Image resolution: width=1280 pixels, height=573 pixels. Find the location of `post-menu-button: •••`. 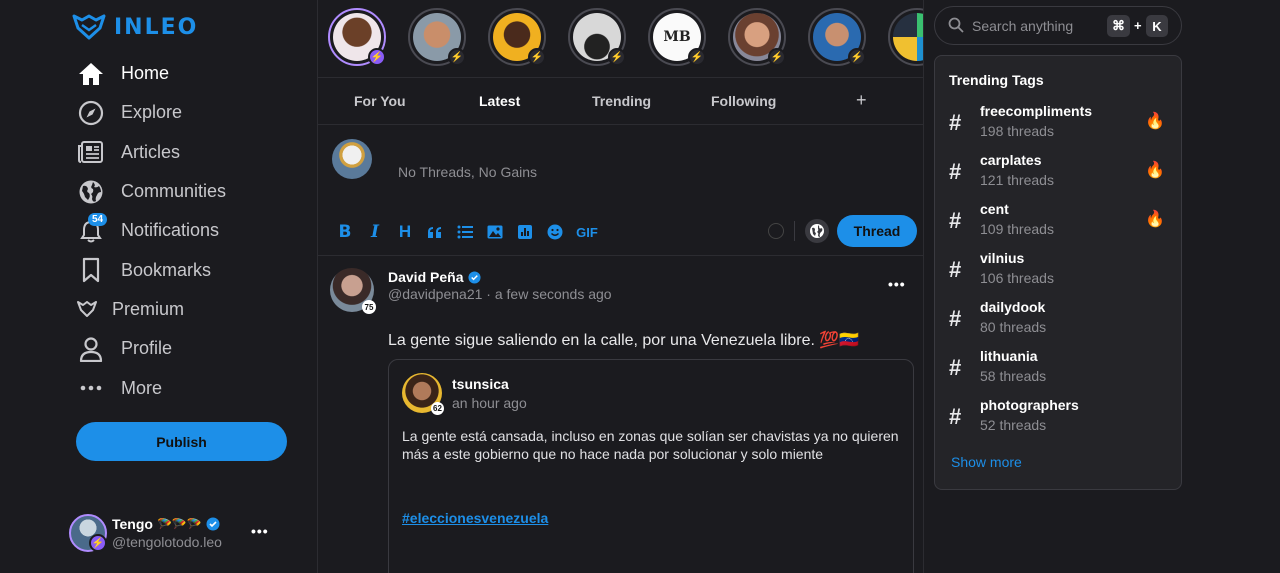

post-menu-button: ••• is located at coordinates (897, 284).